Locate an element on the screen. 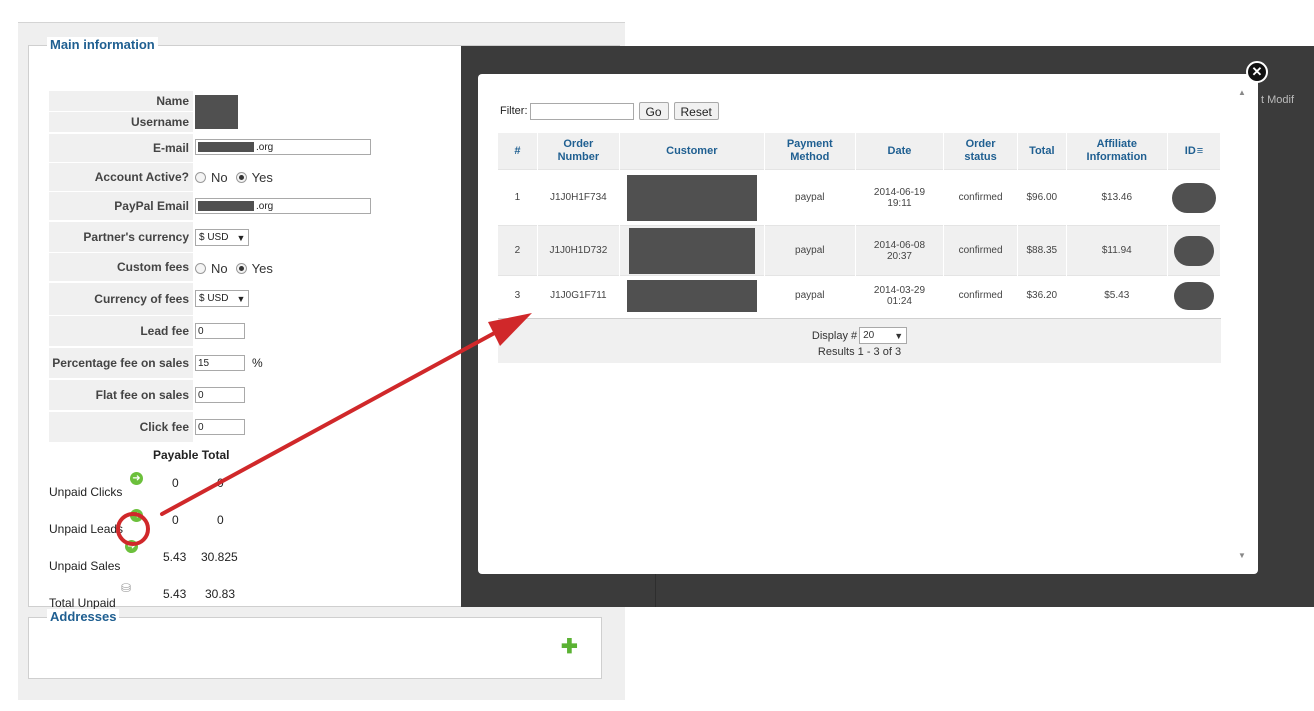 The width and height of the screenshot is (1314, 711). annotation-arrow-line is located at coordinates (331, 422).